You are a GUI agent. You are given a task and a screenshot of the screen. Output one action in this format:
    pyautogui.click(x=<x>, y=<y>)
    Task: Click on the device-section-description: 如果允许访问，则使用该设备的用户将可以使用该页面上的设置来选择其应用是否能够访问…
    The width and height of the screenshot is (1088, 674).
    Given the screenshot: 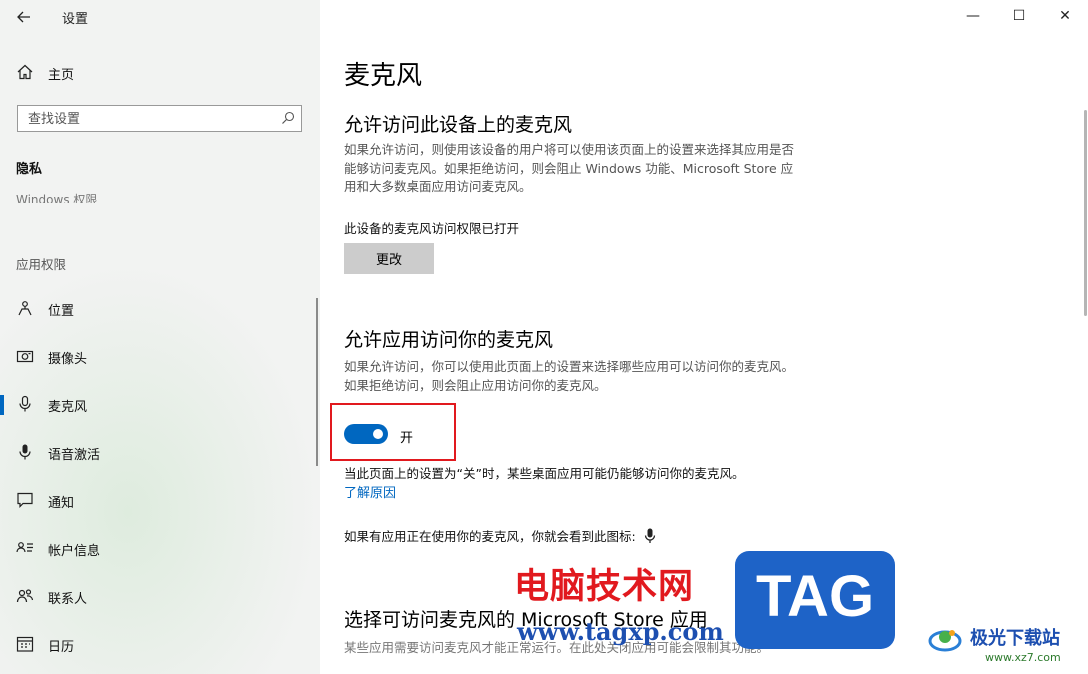 What is the action you would take?
    pyautogui.click(x=569, y=168)
    